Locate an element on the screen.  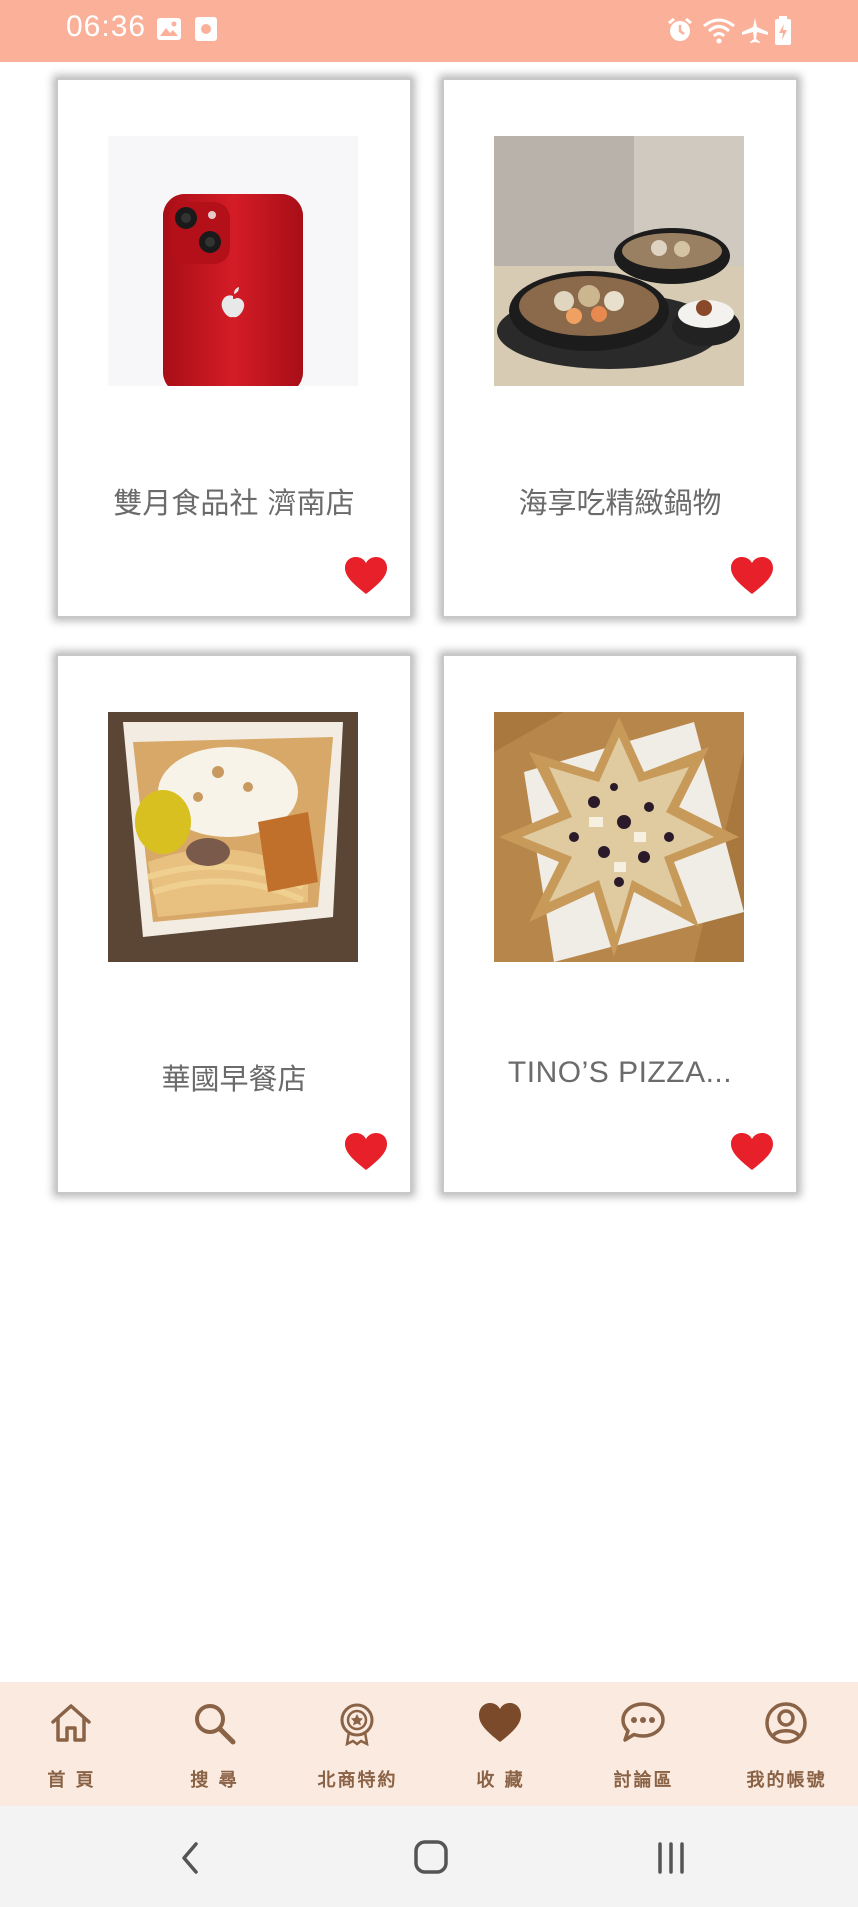
nav-favorites: 收 藏 is located at coordinates (500, 1744).